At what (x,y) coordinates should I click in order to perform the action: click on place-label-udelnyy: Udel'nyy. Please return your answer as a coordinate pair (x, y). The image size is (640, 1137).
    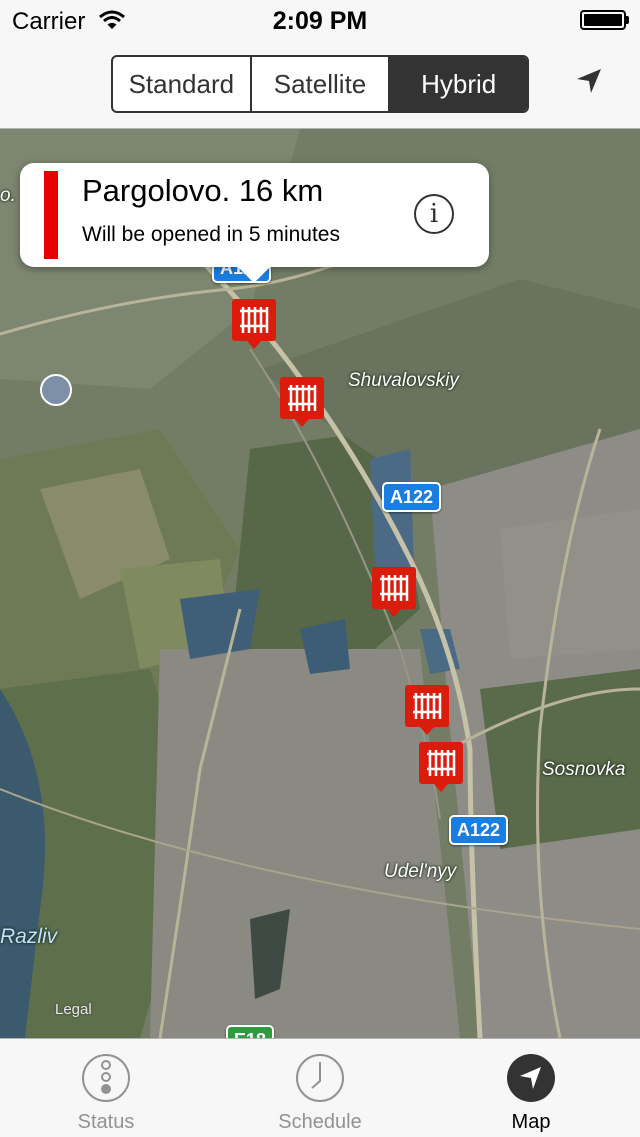
    Looking at the image, I should click on (420, 871).